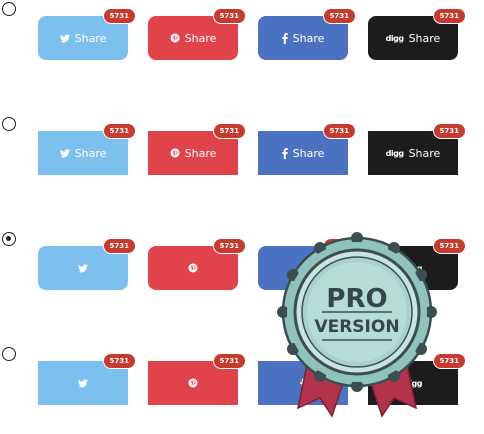 Image resolution: width=484 pixels, height=434 pixels. I want to click on style-option-4-radio, so click(9, 354).